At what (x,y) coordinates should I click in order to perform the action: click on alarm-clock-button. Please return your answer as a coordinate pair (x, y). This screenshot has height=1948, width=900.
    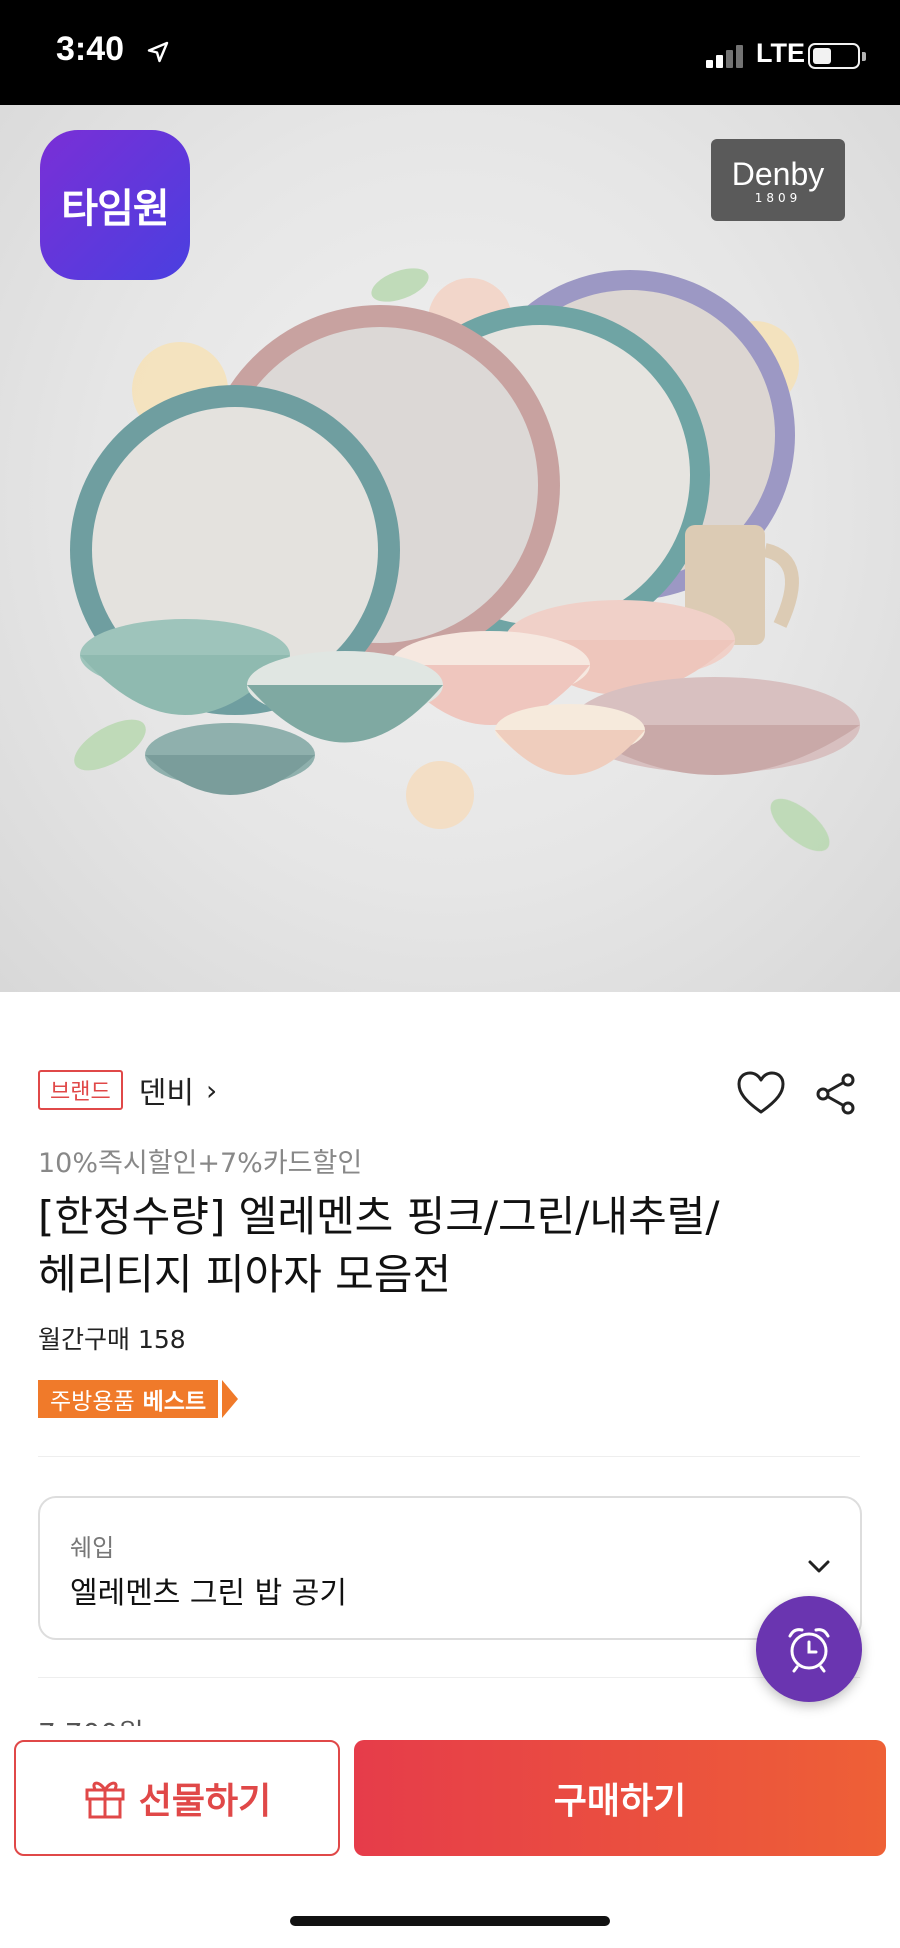
    Looking at the image, I should click on (809, 1649).